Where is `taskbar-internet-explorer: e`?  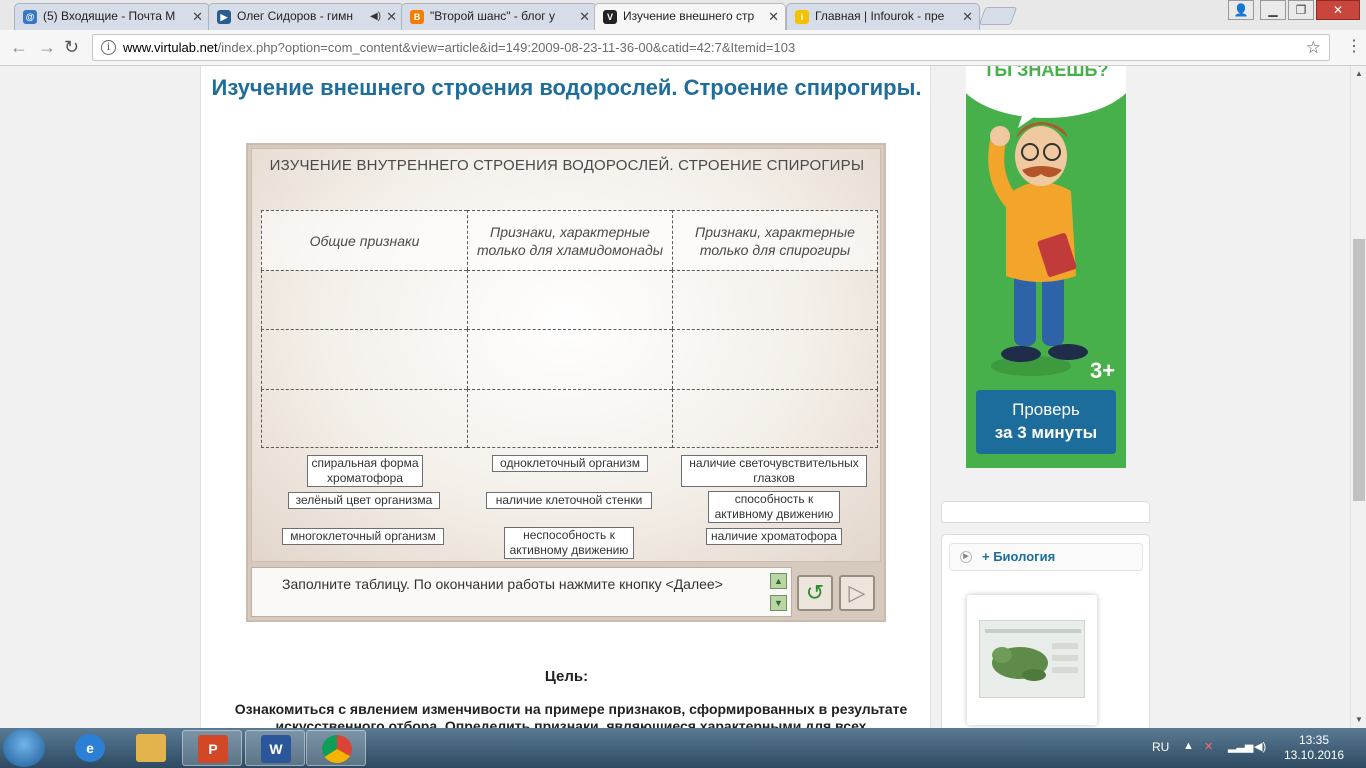
taskbar-internet-explorer: e is located at coordinates (90, 748).